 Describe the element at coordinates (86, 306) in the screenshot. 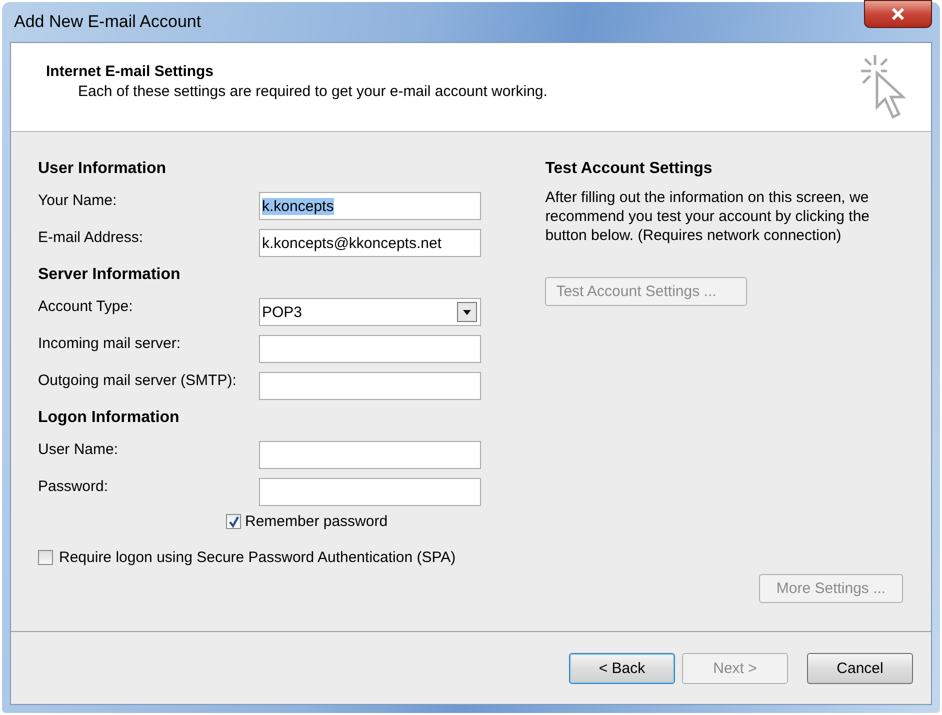

I see `field-label: Account Type:` at that location.